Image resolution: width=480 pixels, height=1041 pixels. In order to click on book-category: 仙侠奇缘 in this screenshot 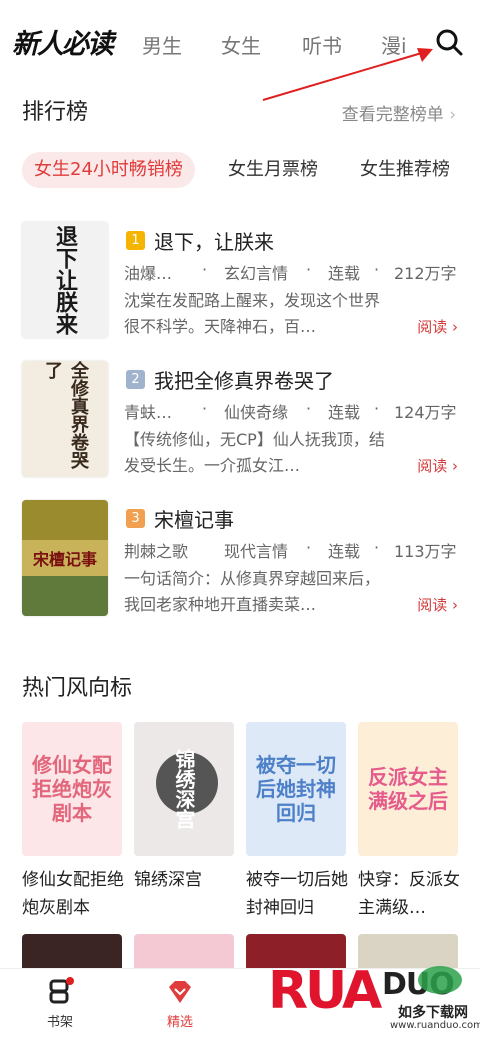, I will do `click(256, 412)`.